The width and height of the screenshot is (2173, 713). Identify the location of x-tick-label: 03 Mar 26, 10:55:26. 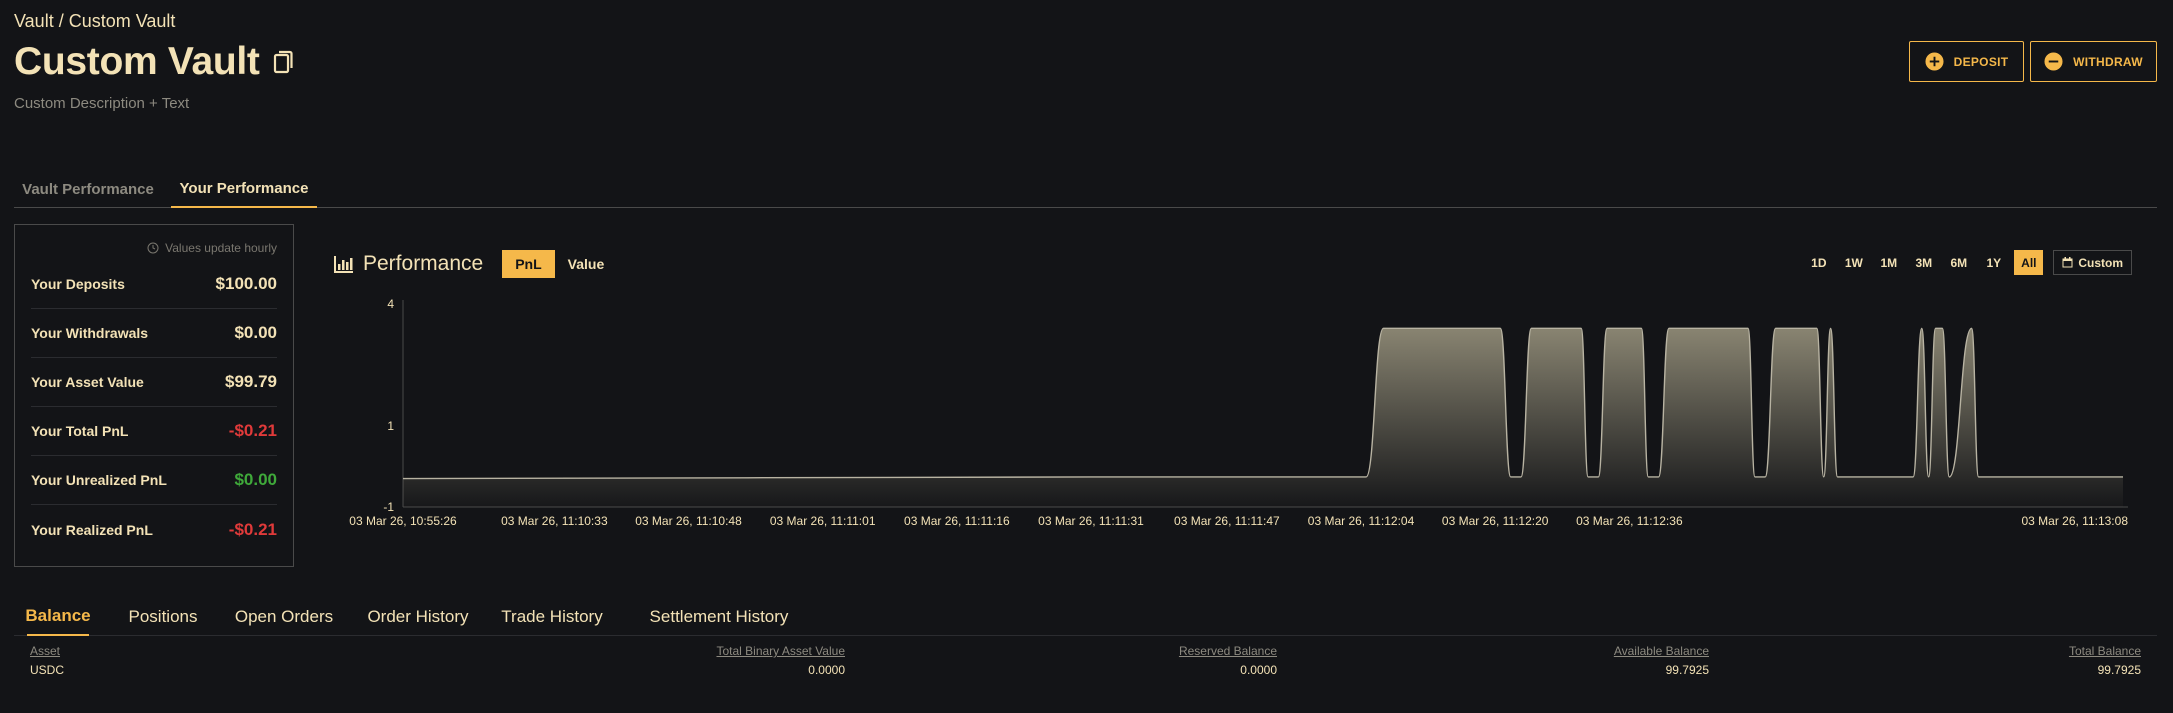
(403, 521).